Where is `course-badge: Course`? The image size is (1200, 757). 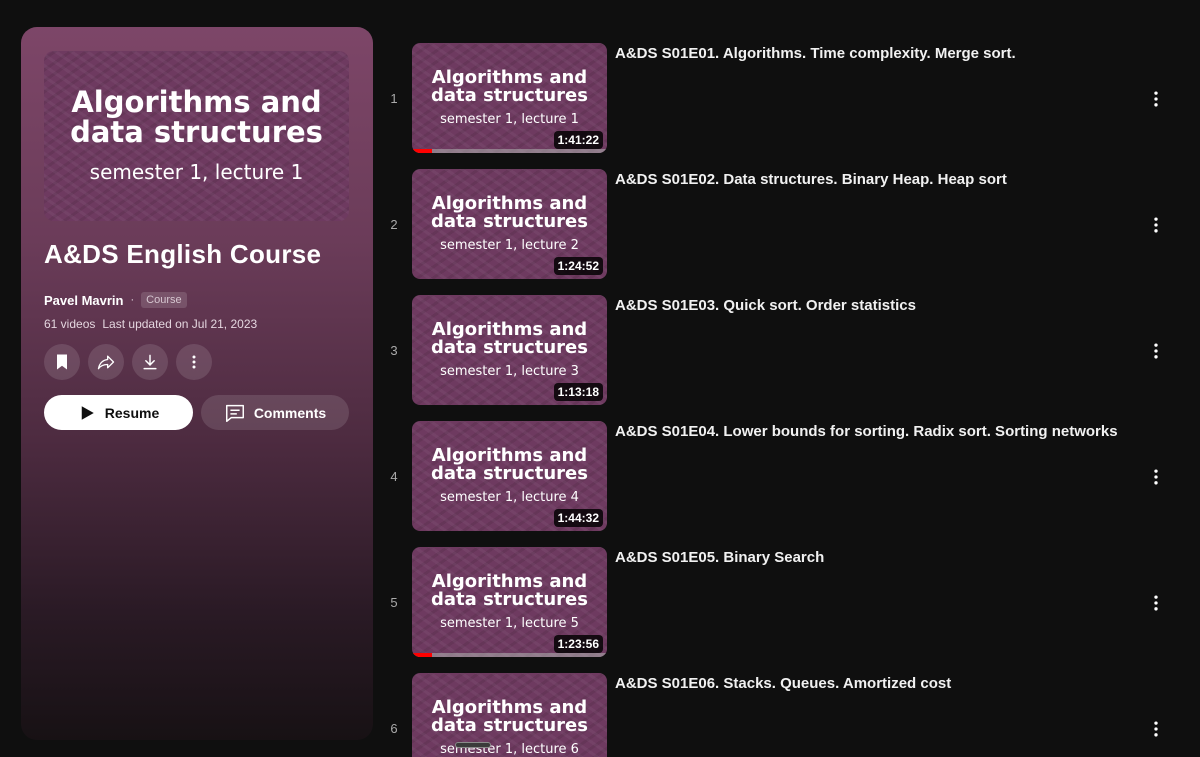 course-badge: Course is located at coordinates (164, 300).